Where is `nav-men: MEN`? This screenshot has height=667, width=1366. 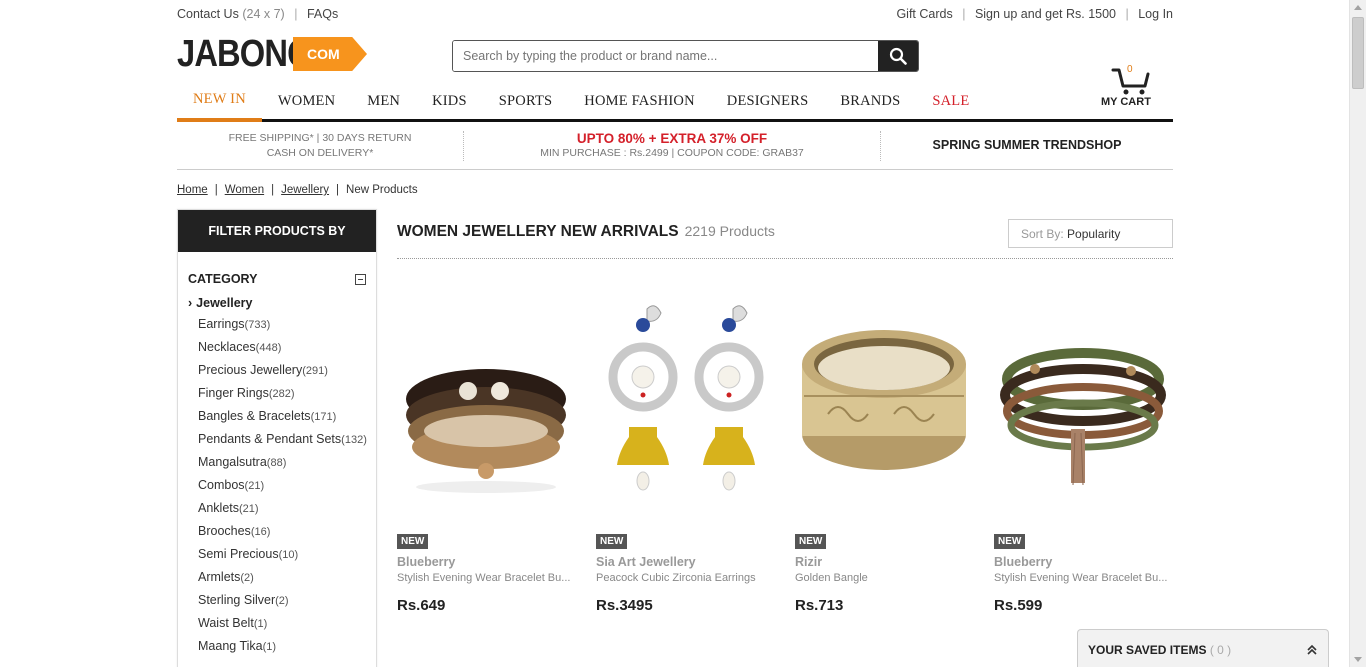
nav-men: MEN is located at coordinates (383, 106).